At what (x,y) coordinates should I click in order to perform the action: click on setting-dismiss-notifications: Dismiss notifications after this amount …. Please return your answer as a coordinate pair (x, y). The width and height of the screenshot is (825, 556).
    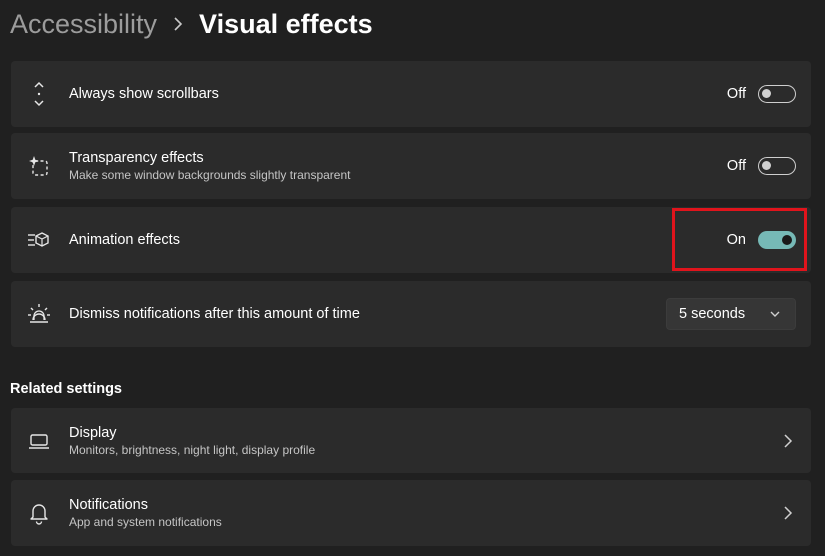
    Looking at the image, I should click on (411, 314).